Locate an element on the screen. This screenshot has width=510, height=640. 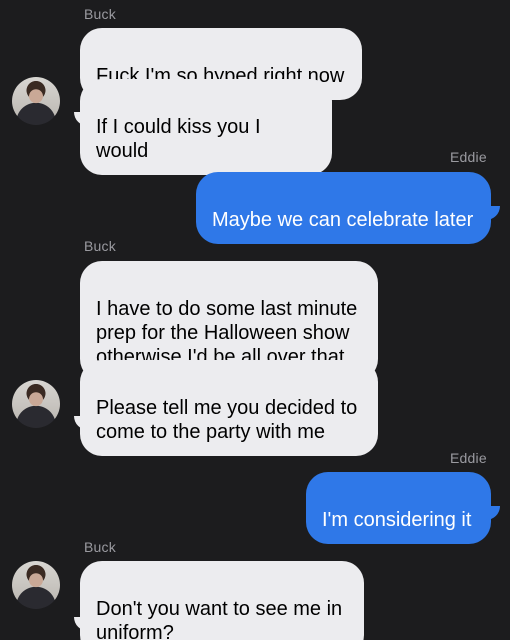
message-text: I'm considering it is located at coordinates (397, 520).